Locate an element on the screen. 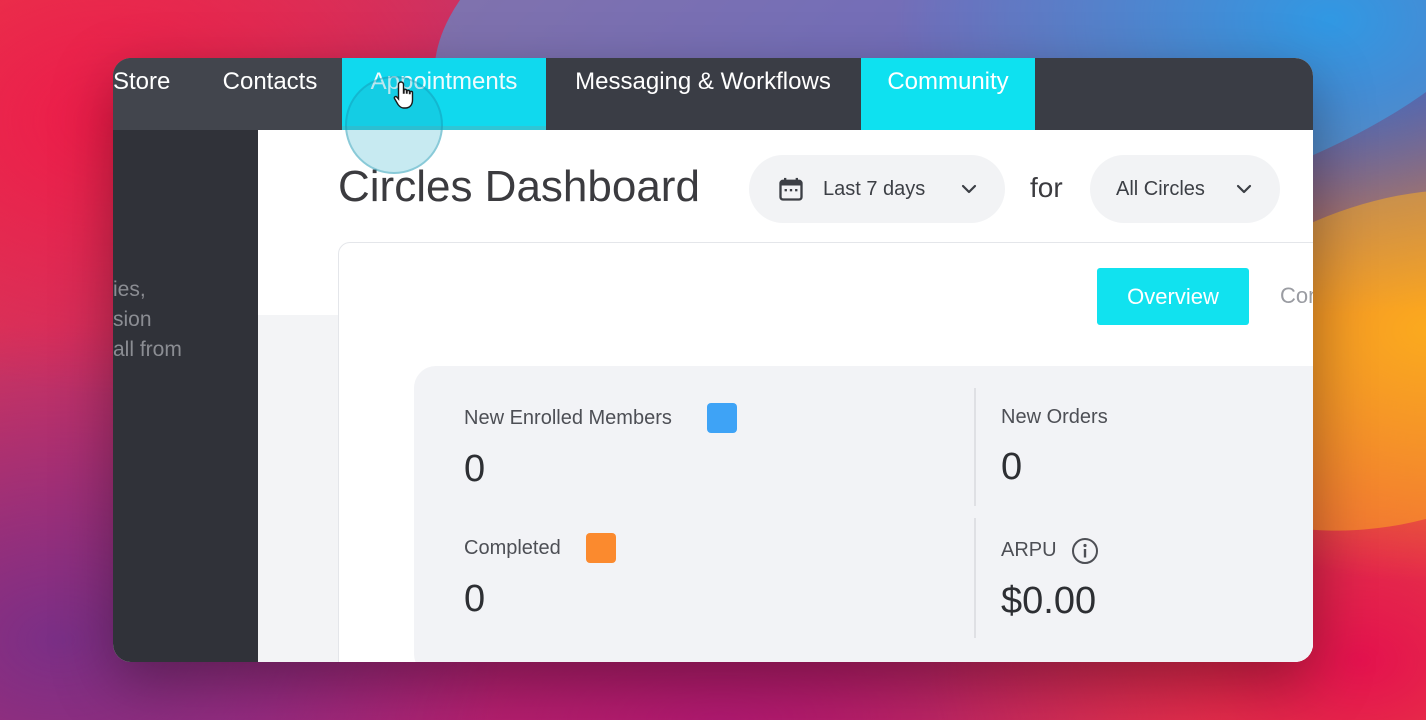  for-label: for is located at coordinates (1046, 187).